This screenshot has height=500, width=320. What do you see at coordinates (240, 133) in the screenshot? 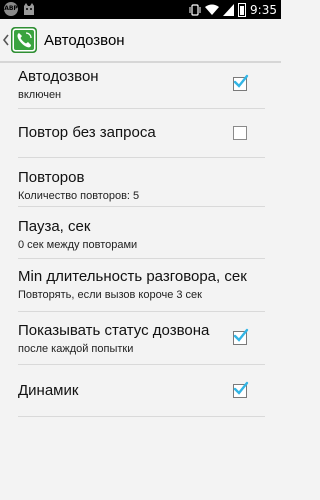
I see `repeat-without-prompt-checkbox` at bounding box center [240, 133].